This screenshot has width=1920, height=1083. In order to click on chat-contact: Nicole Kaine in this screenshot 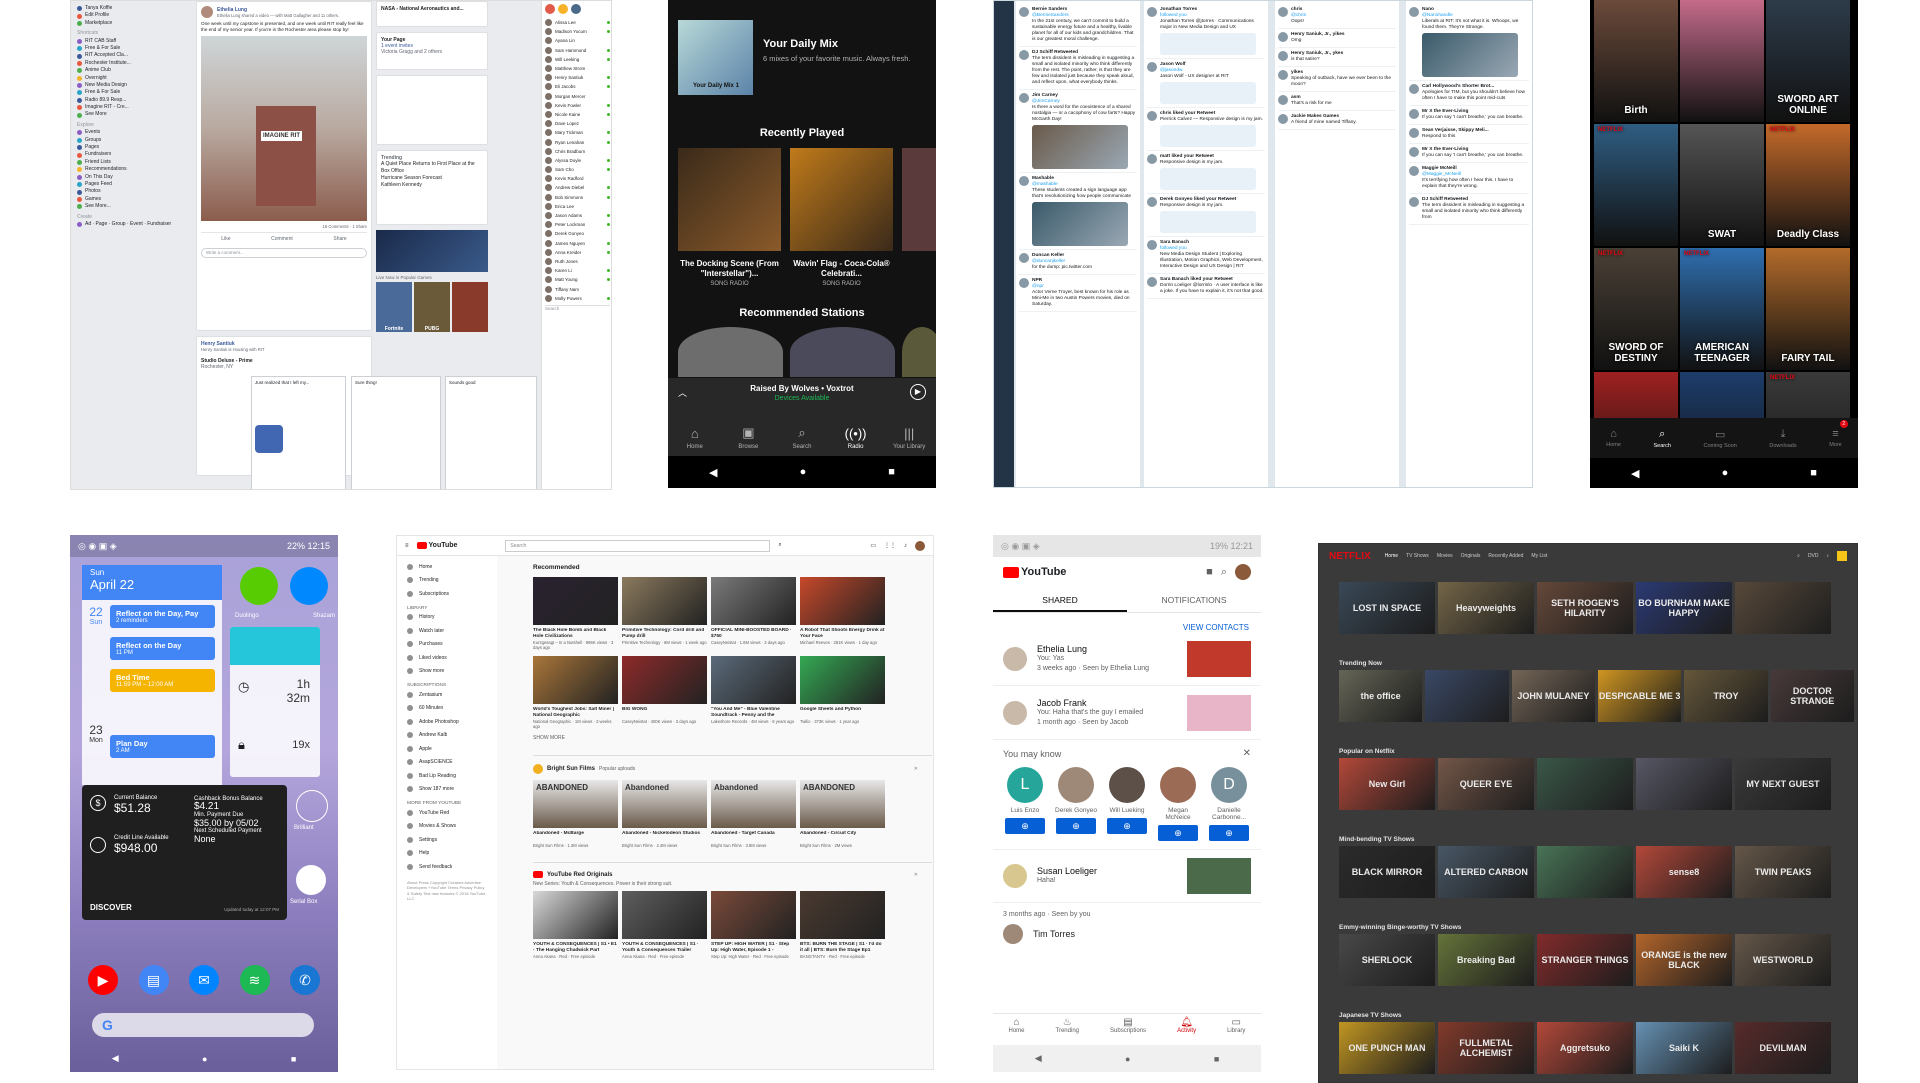, I will do `click(577, 114)`.